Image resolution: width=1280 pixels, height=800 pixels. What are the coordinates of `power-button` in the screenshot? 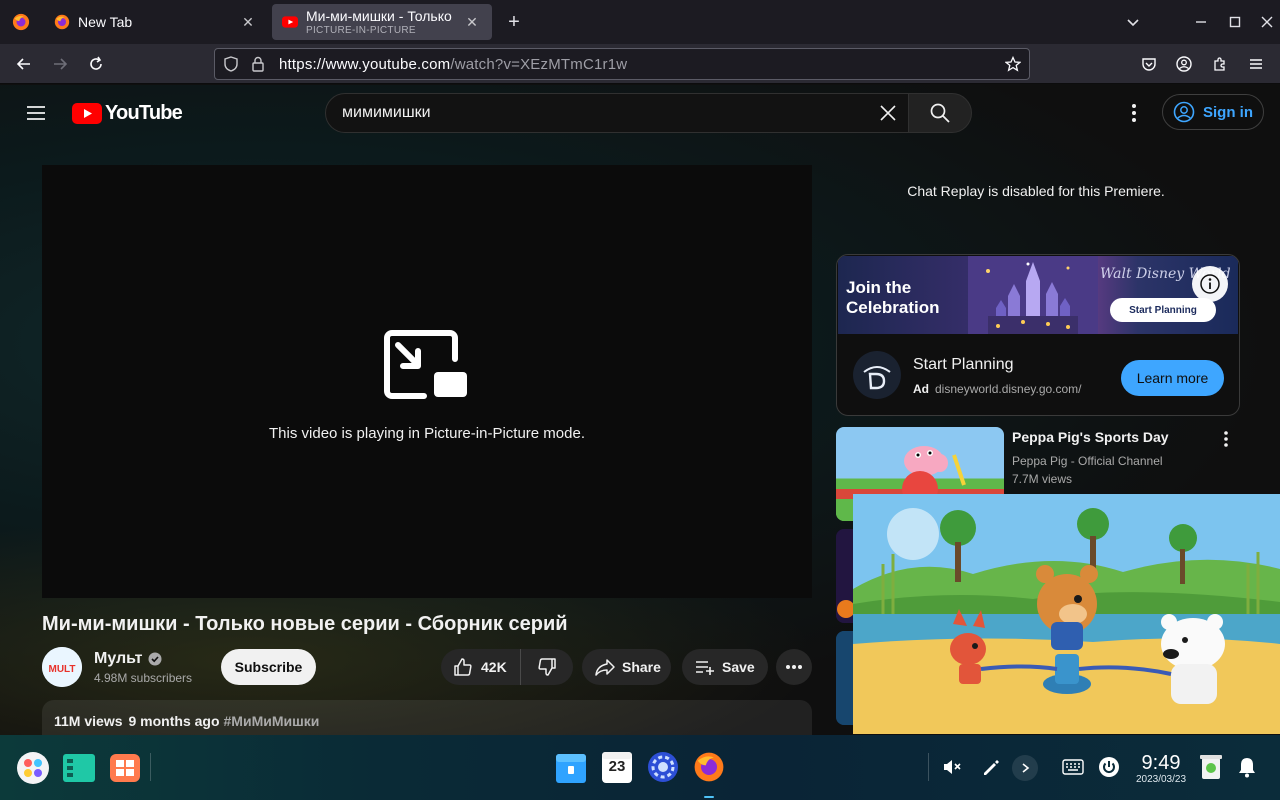 It's located at (1109, 767).